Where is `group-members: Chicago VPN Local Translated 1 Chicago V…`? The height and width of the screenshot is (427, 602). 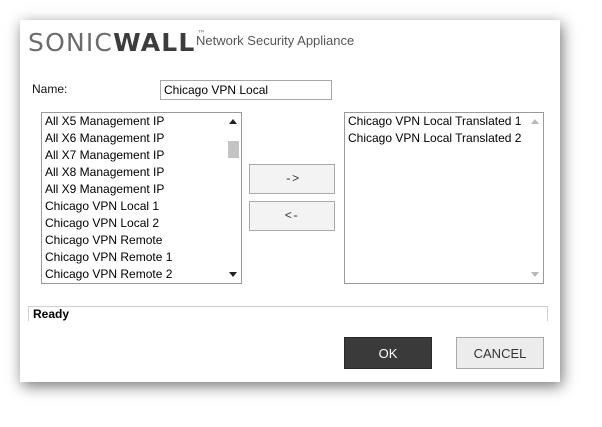 group-members: Chicago VPN Local Translated 1 Chicago V… is located at coordinates (436, 198).